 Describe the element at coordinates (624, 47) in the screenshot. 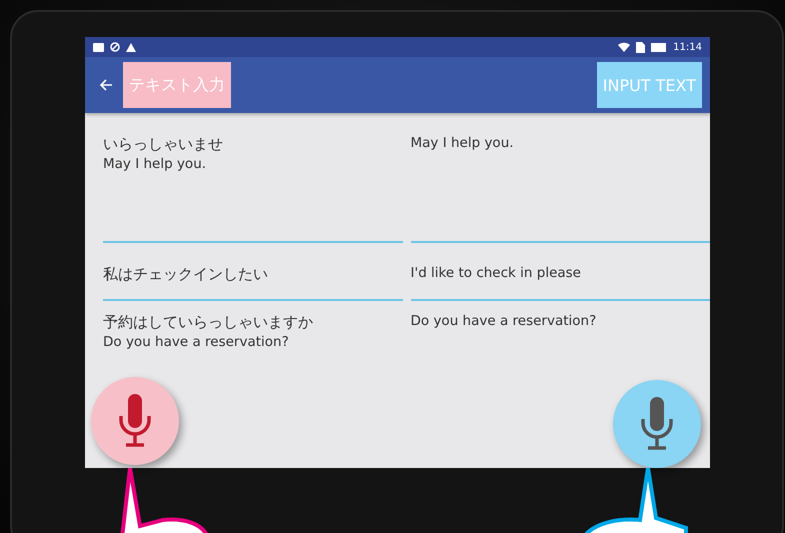

I see `wifi-icon` at that location.